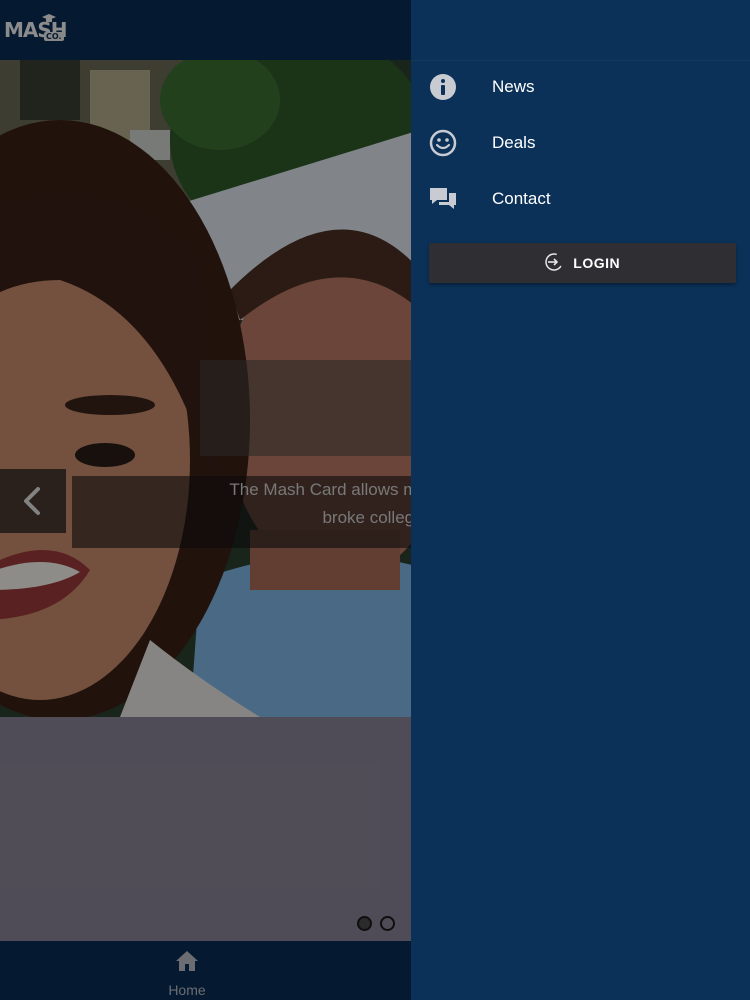 Image resolution: width=750 pixels, height=1000 pixels. What do you see at coordinates (597, 263) in the screenshot?
I see `login-button-label: LOGIN` at bounding box center [597, 263].